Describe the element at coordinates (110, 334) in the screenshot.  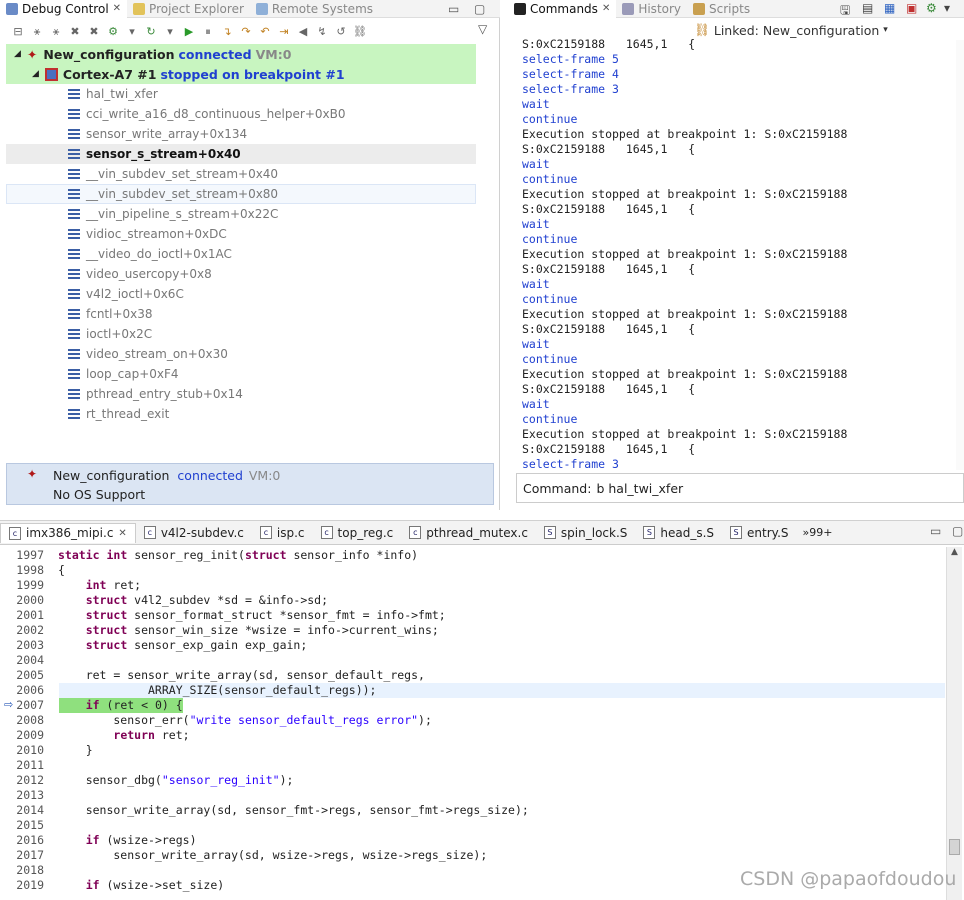
I see `stack-frame-item: ioctl+0x2C` at that location.